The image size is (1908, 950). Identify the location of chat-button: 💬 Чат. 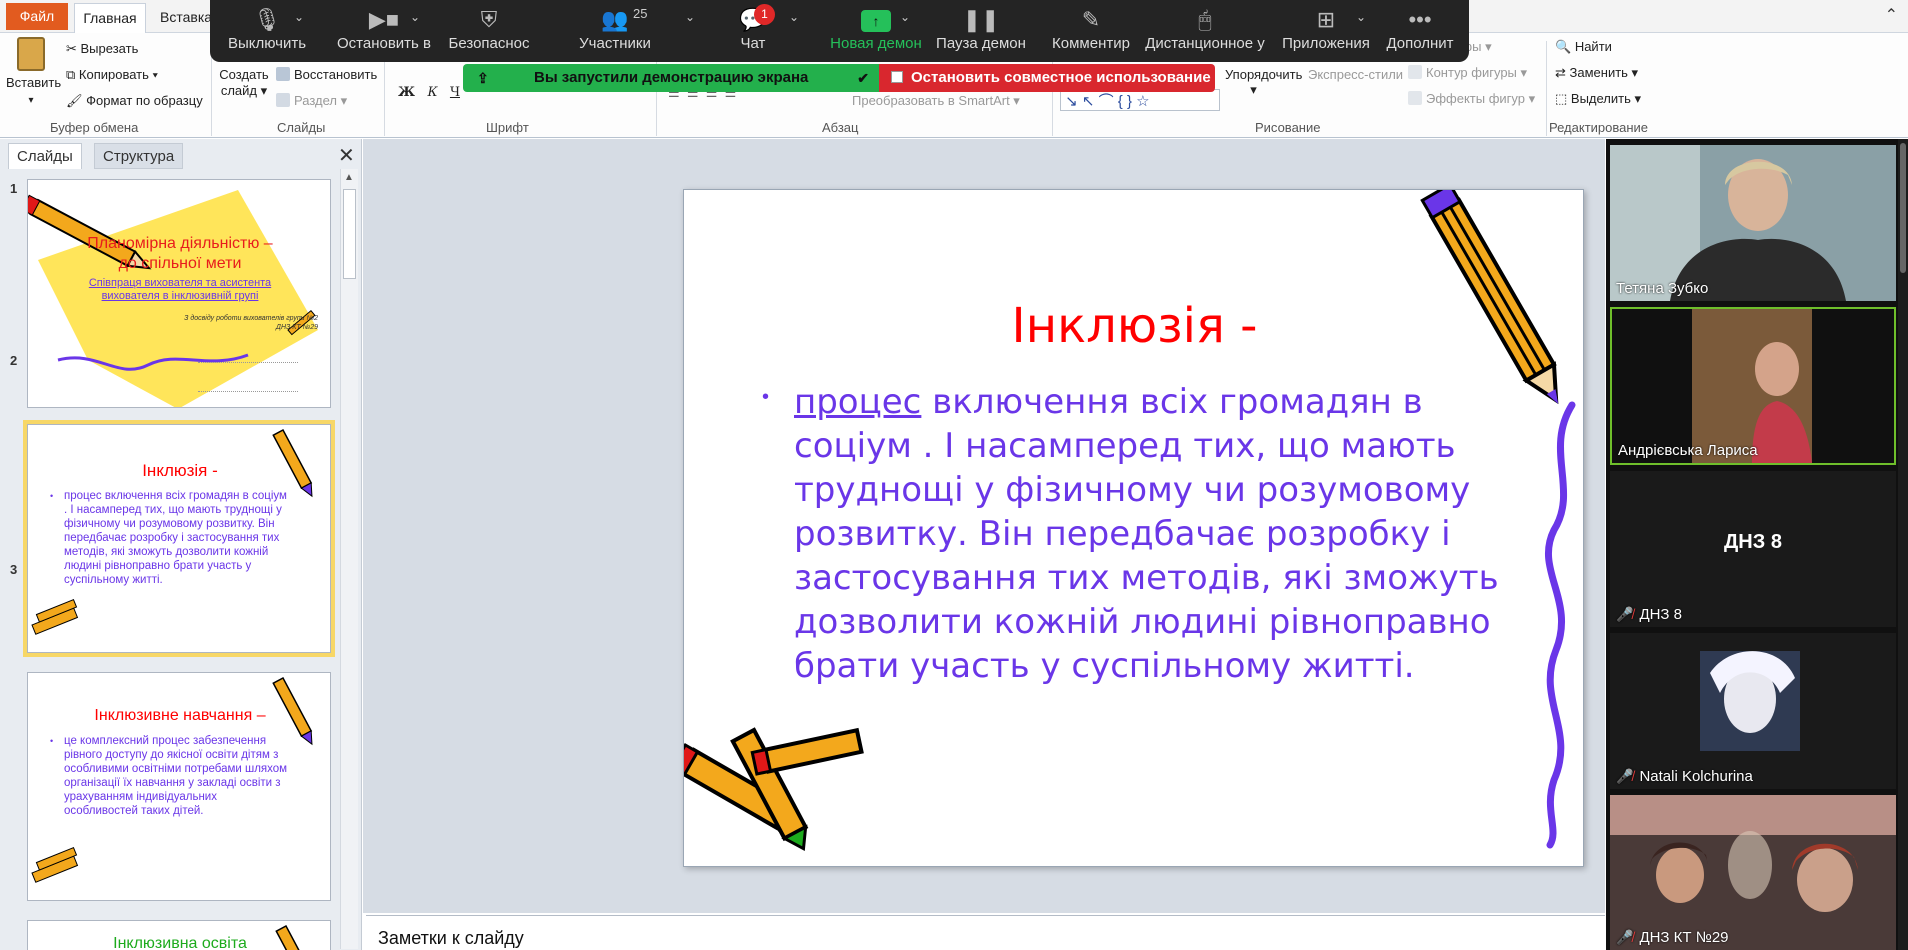
(753, 31).